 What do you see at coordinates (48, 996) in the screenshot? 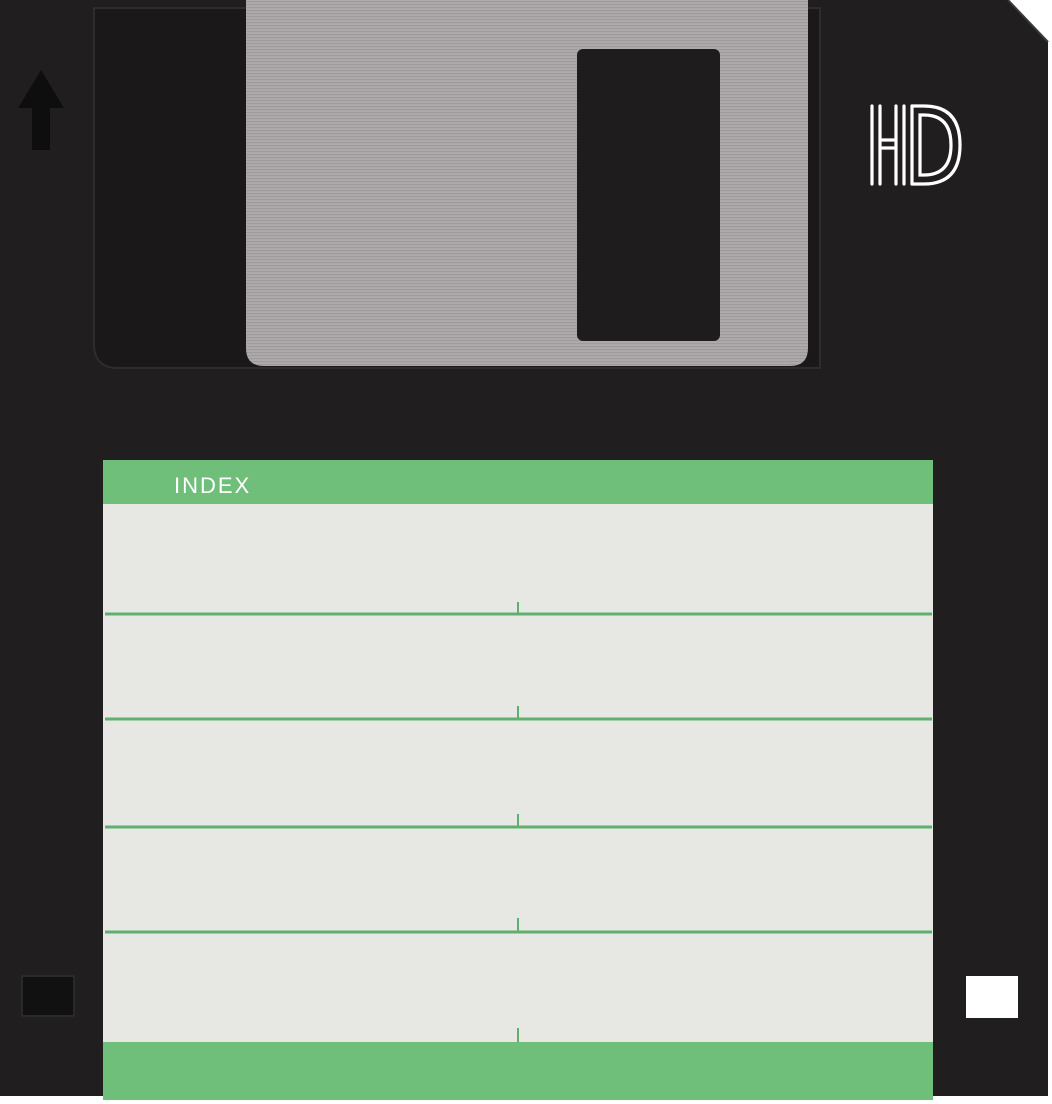
I see `write-protect-tab` at bounding box center [48, 996].